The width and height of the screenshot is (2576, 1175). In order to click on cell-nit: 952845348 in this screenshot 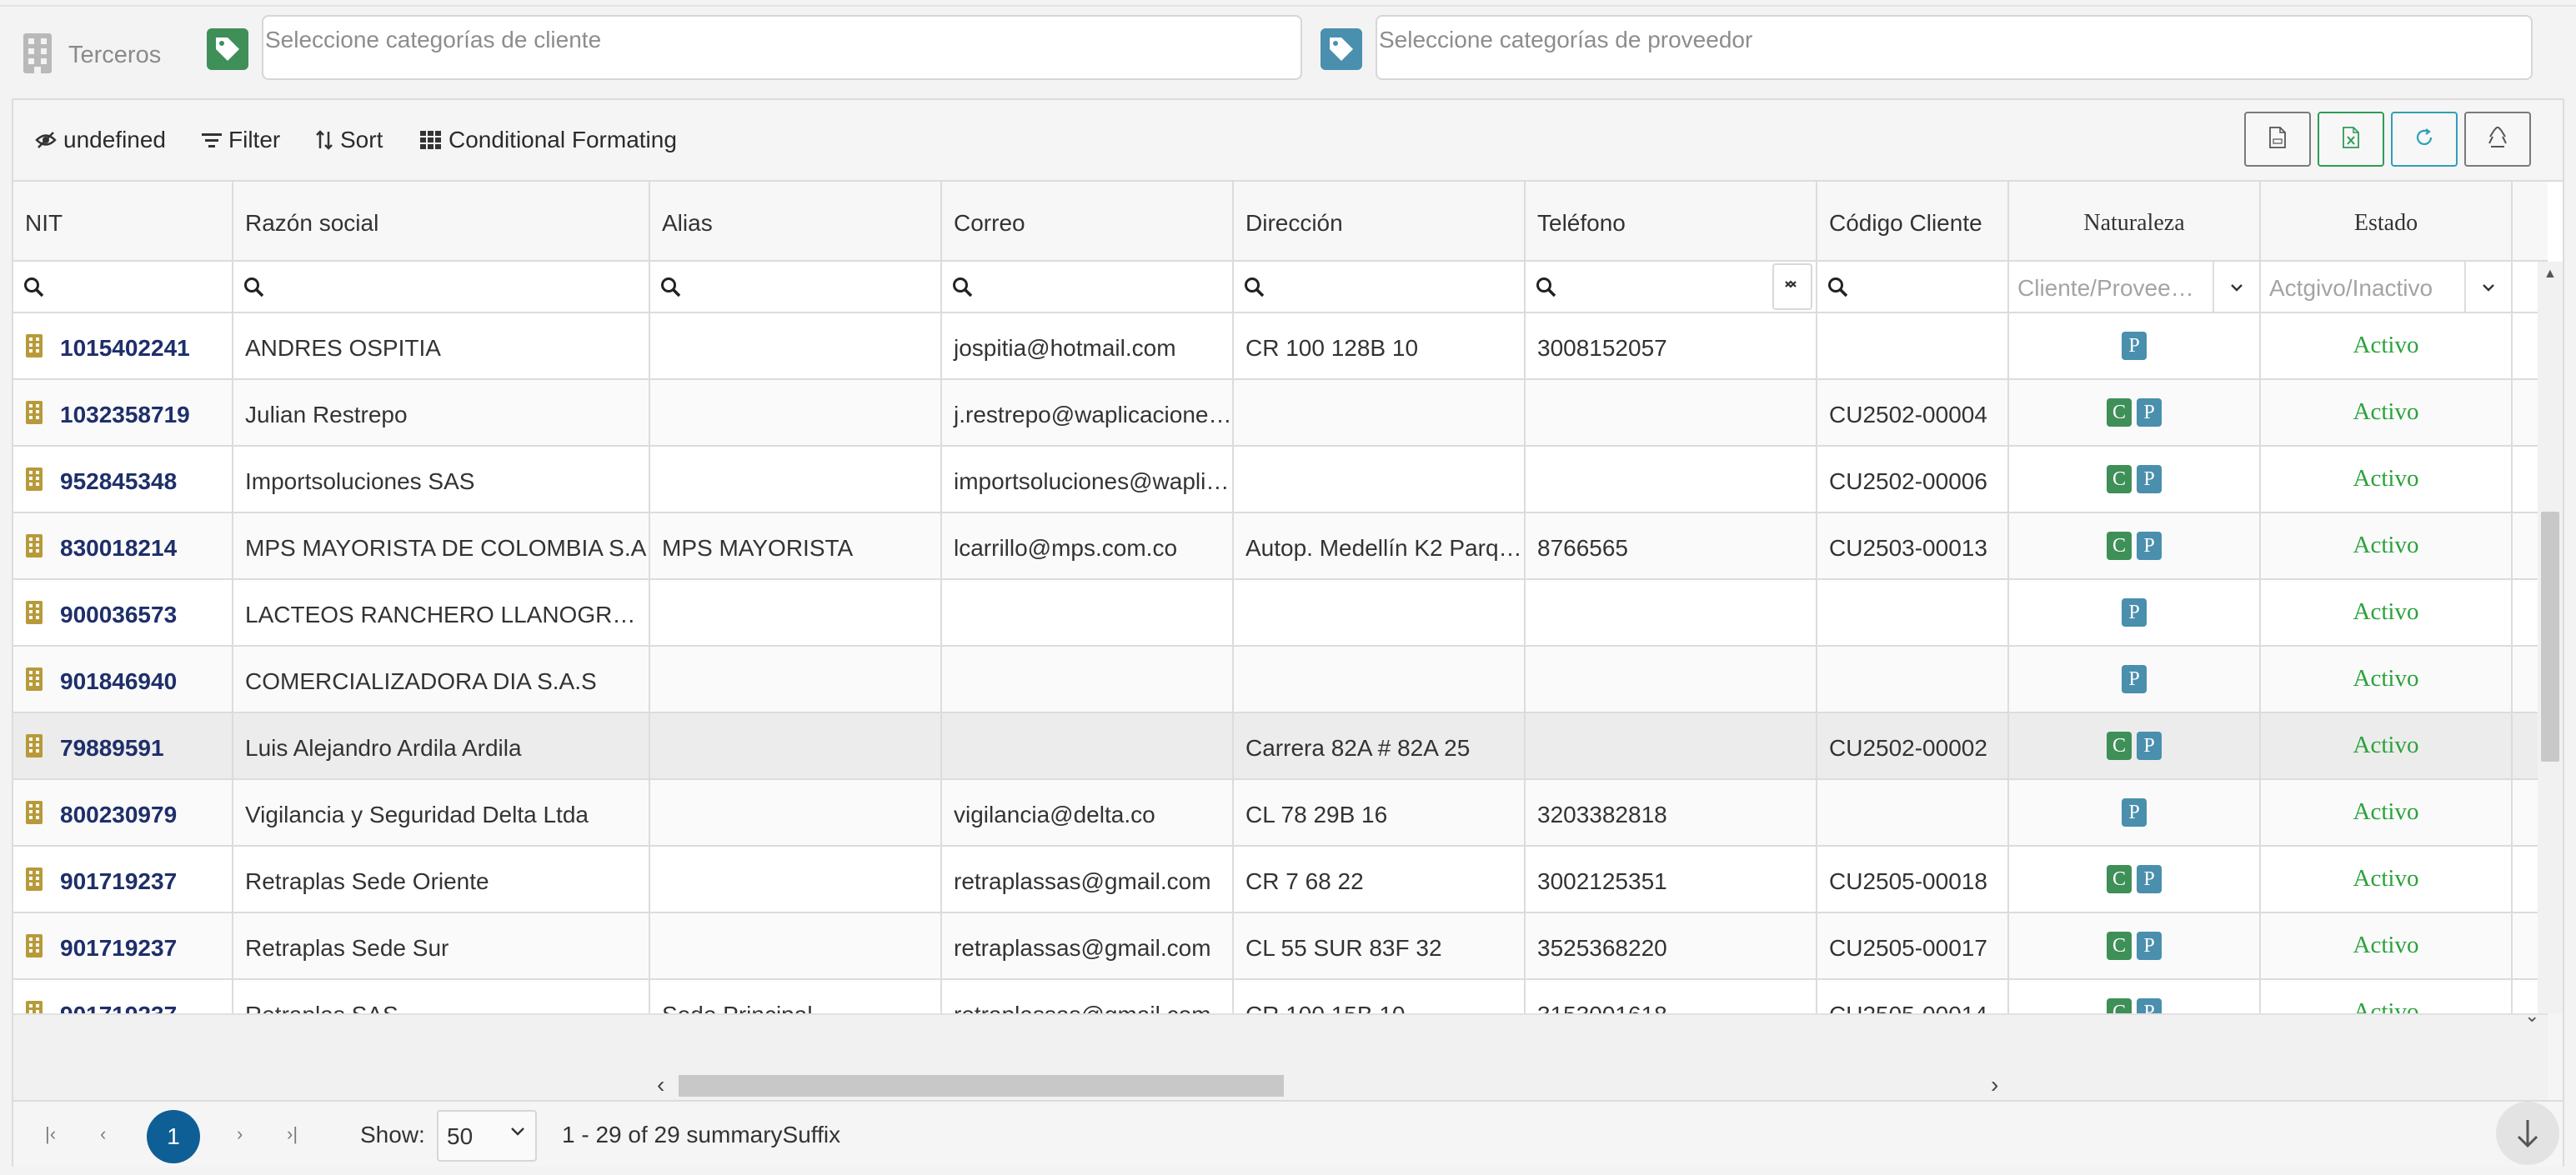, I will do `click(123, 480)`.